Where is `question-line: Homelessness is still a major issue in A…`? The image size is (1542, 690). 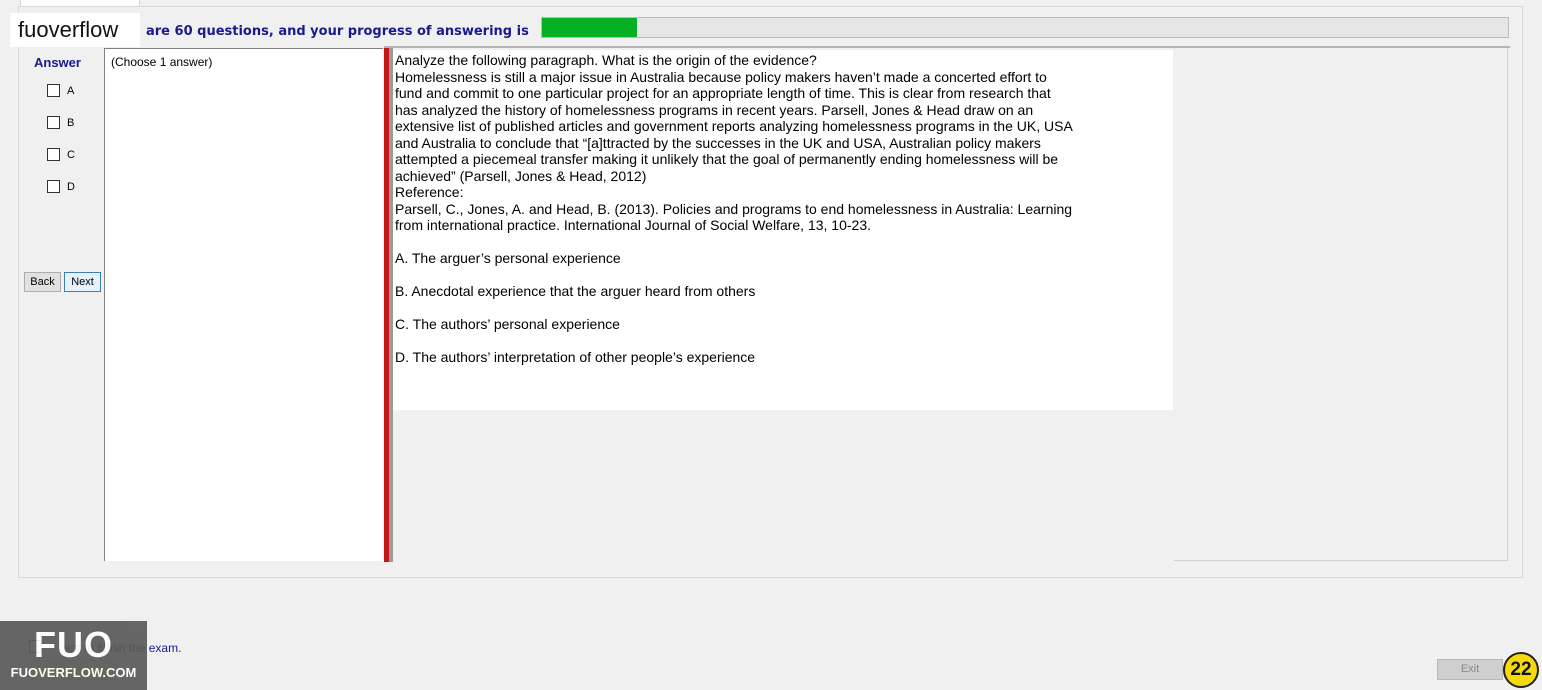
question-line: Homelessness is still a major issue in A… is located at coordinates (721, 76).